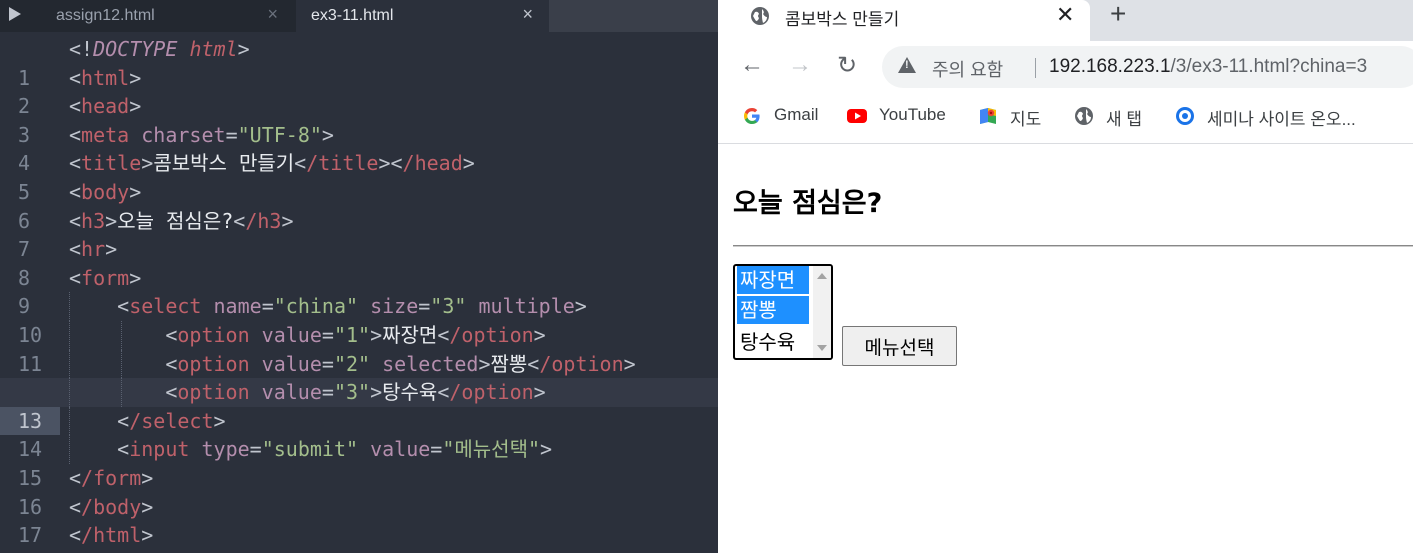 The height and width of the screenshot is (553, 1413). Describe the element at coordinates (105, 15) in the screenshot. I see `editor-tab-label: assign12.html` at that location.